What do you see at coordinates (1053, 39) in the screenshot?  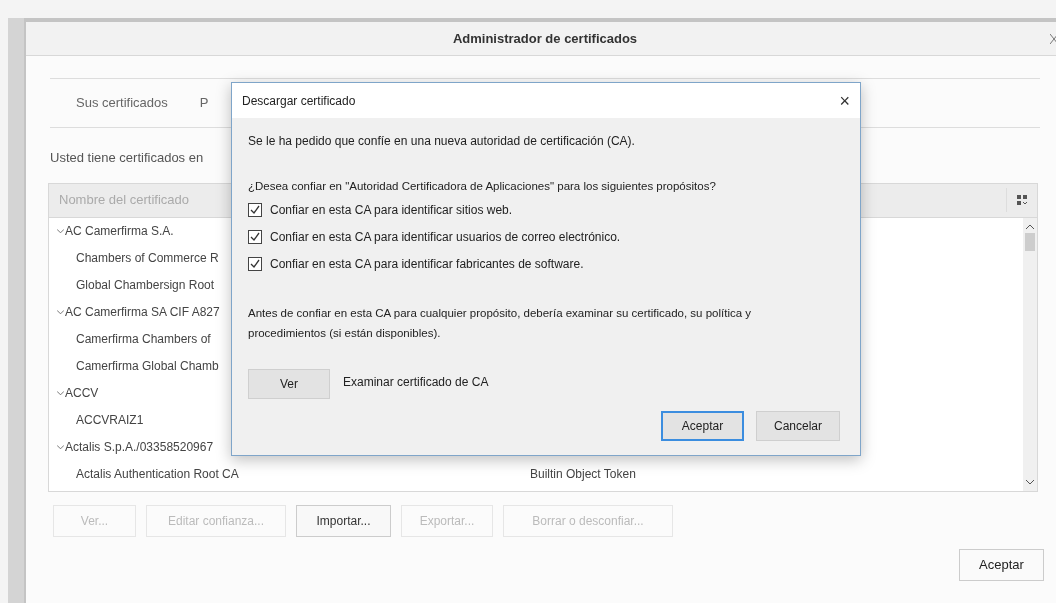 I see `close-icon` at bounding box center [1053, 39].